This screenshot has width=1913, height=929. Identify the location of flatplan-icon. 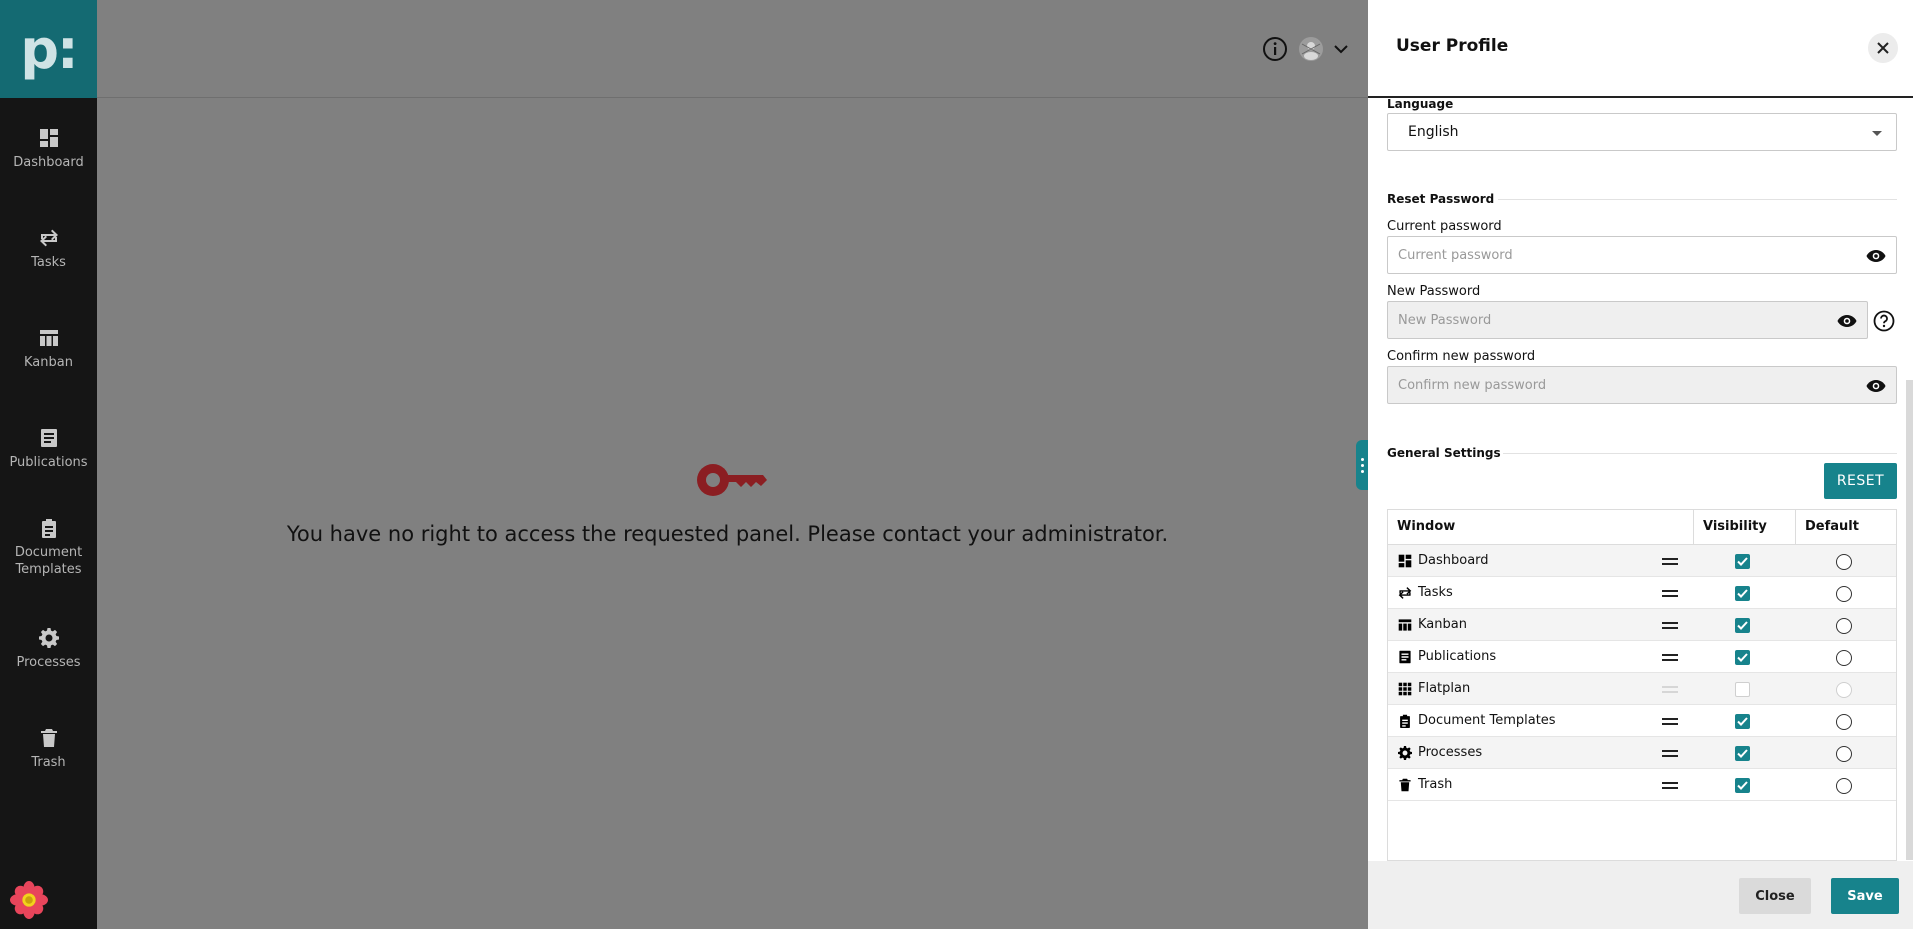
(1405, 689).